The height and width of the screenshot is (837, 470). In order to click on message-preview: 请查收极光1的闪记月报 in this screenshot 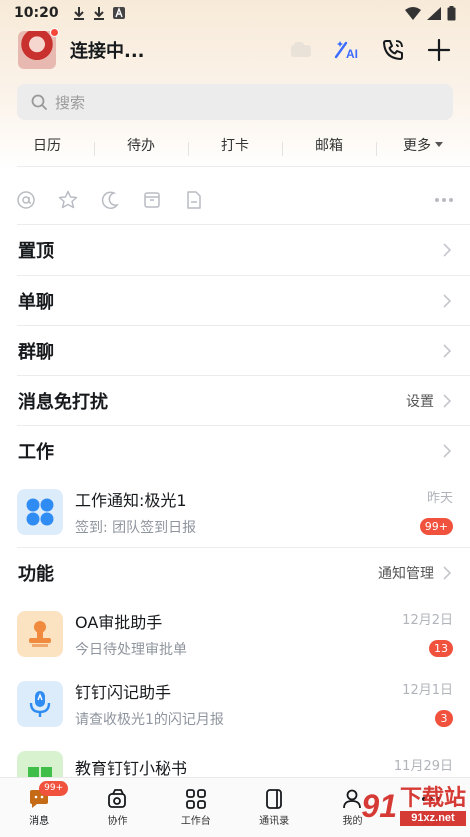, I will do `click(149, 720)`.